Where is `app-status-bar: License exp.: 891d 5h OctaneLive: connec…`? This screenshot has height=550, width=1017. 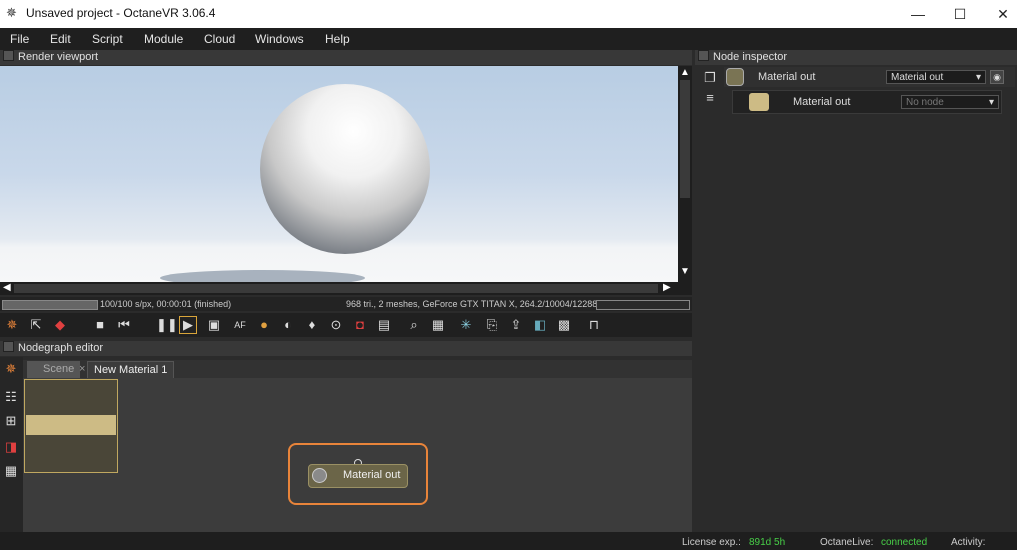
app-status-bar: License exp.: 891d 5h OctaneLive: connec… is located at coordinates (508, 541).